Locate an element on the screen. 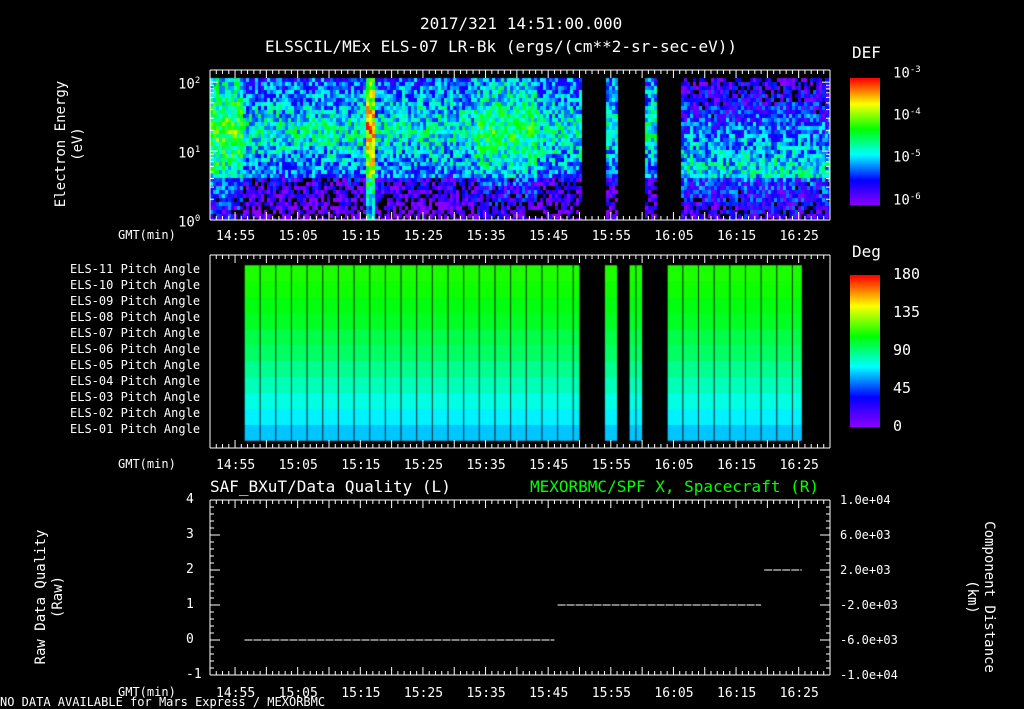 The height and width of the screenshot is (709, 1024). quality-tick-label: 4 is located at coordinates (190, 499).